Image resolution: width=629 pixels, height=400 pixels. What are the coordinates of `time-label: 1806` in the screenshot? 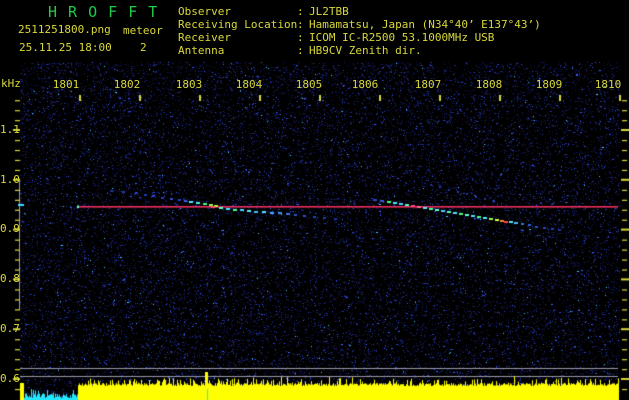 It's located at (365, 84).